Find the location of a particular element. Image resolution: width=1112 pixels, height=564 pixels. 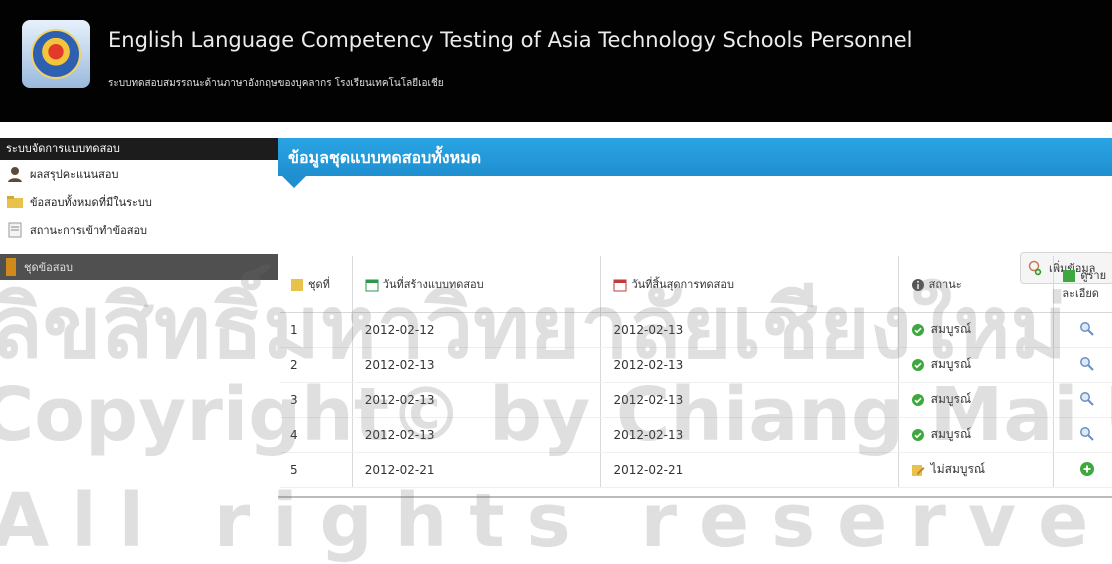

details-icon is located at coordinates (1069, 276).